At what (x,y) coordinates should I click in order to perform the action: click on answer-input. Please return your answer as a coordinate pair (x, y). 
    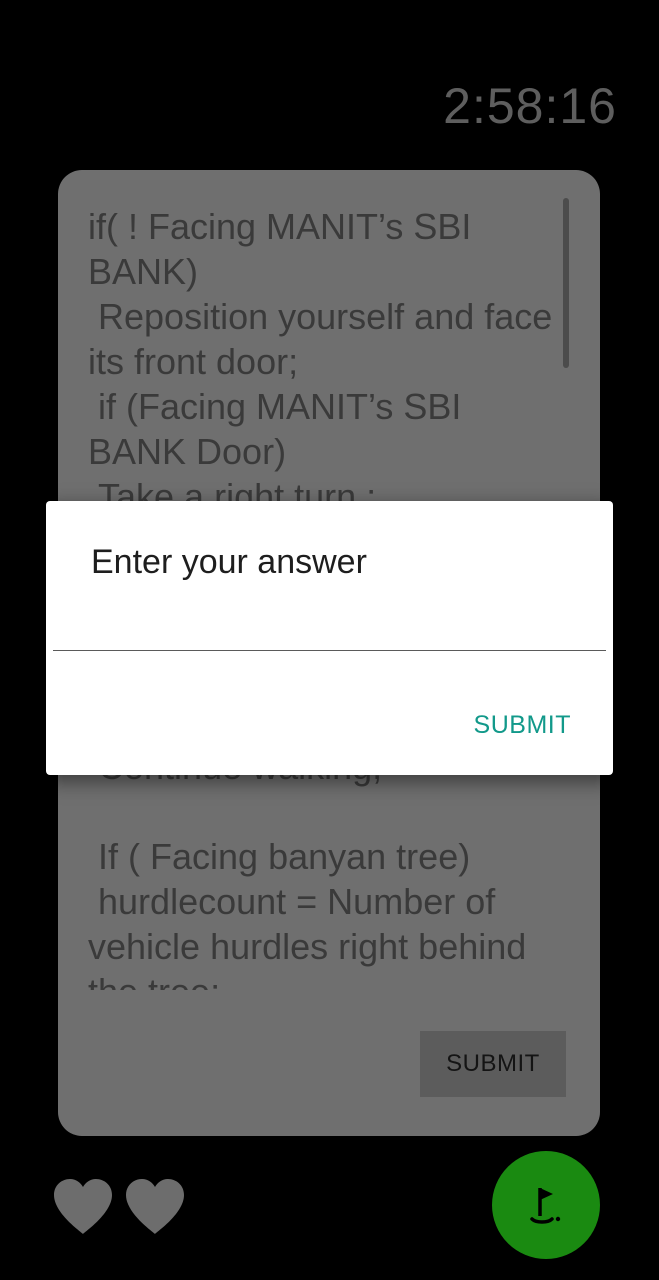
    Looking at the image, I should click on (329, 630).